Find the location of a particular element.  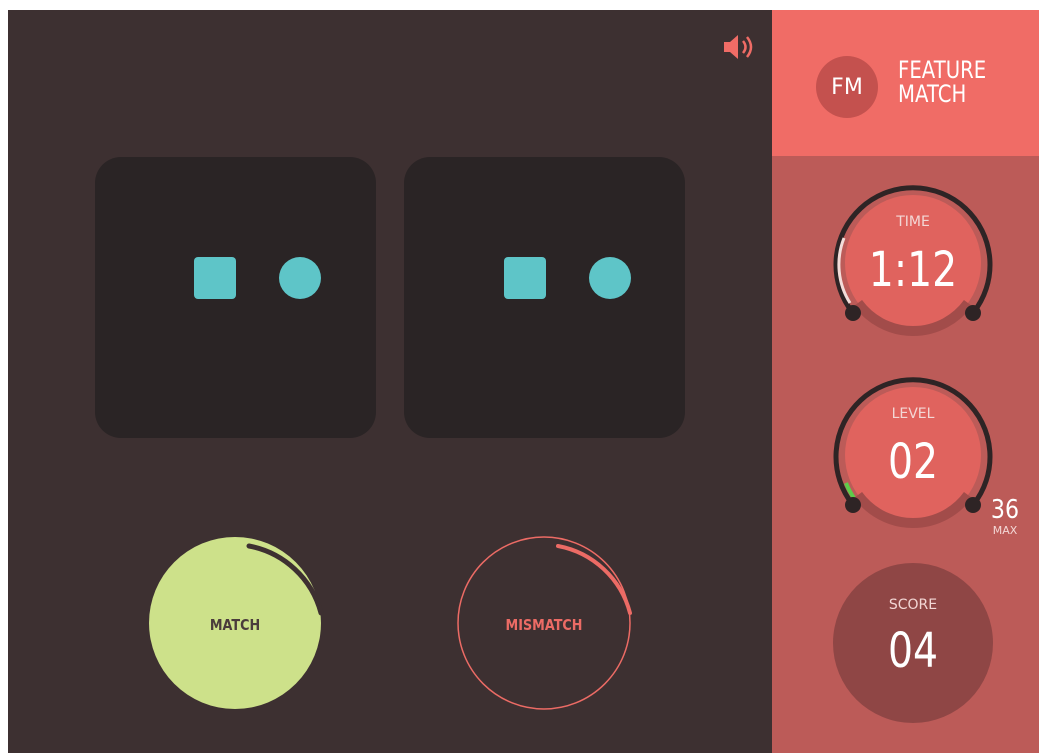

level-max: 36 MAX is located at coordinates (1005, 516).